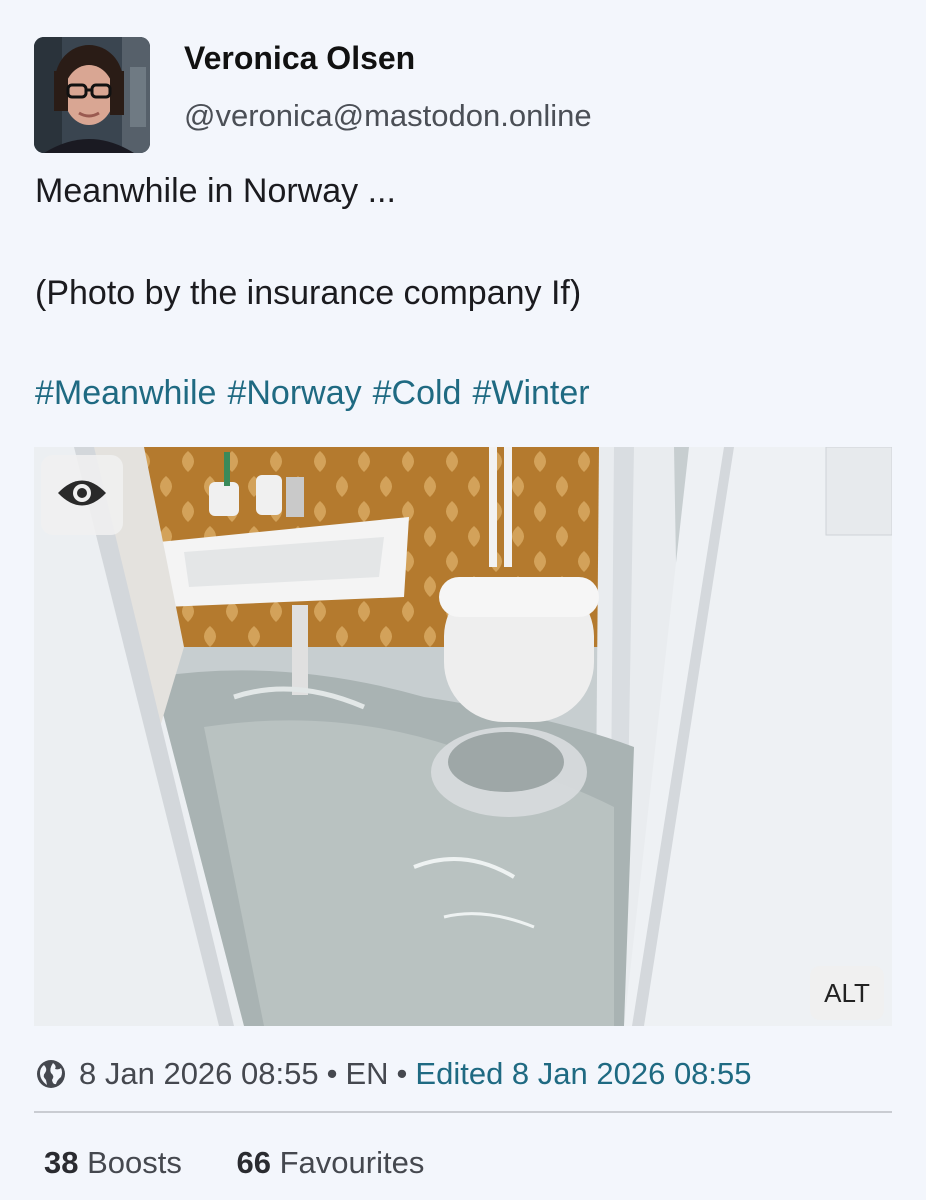 This screenshot has height=1200, width=926. Describe the element at coordinates (51, 1074) in the screenshot. I see `globe-icon` at that location.